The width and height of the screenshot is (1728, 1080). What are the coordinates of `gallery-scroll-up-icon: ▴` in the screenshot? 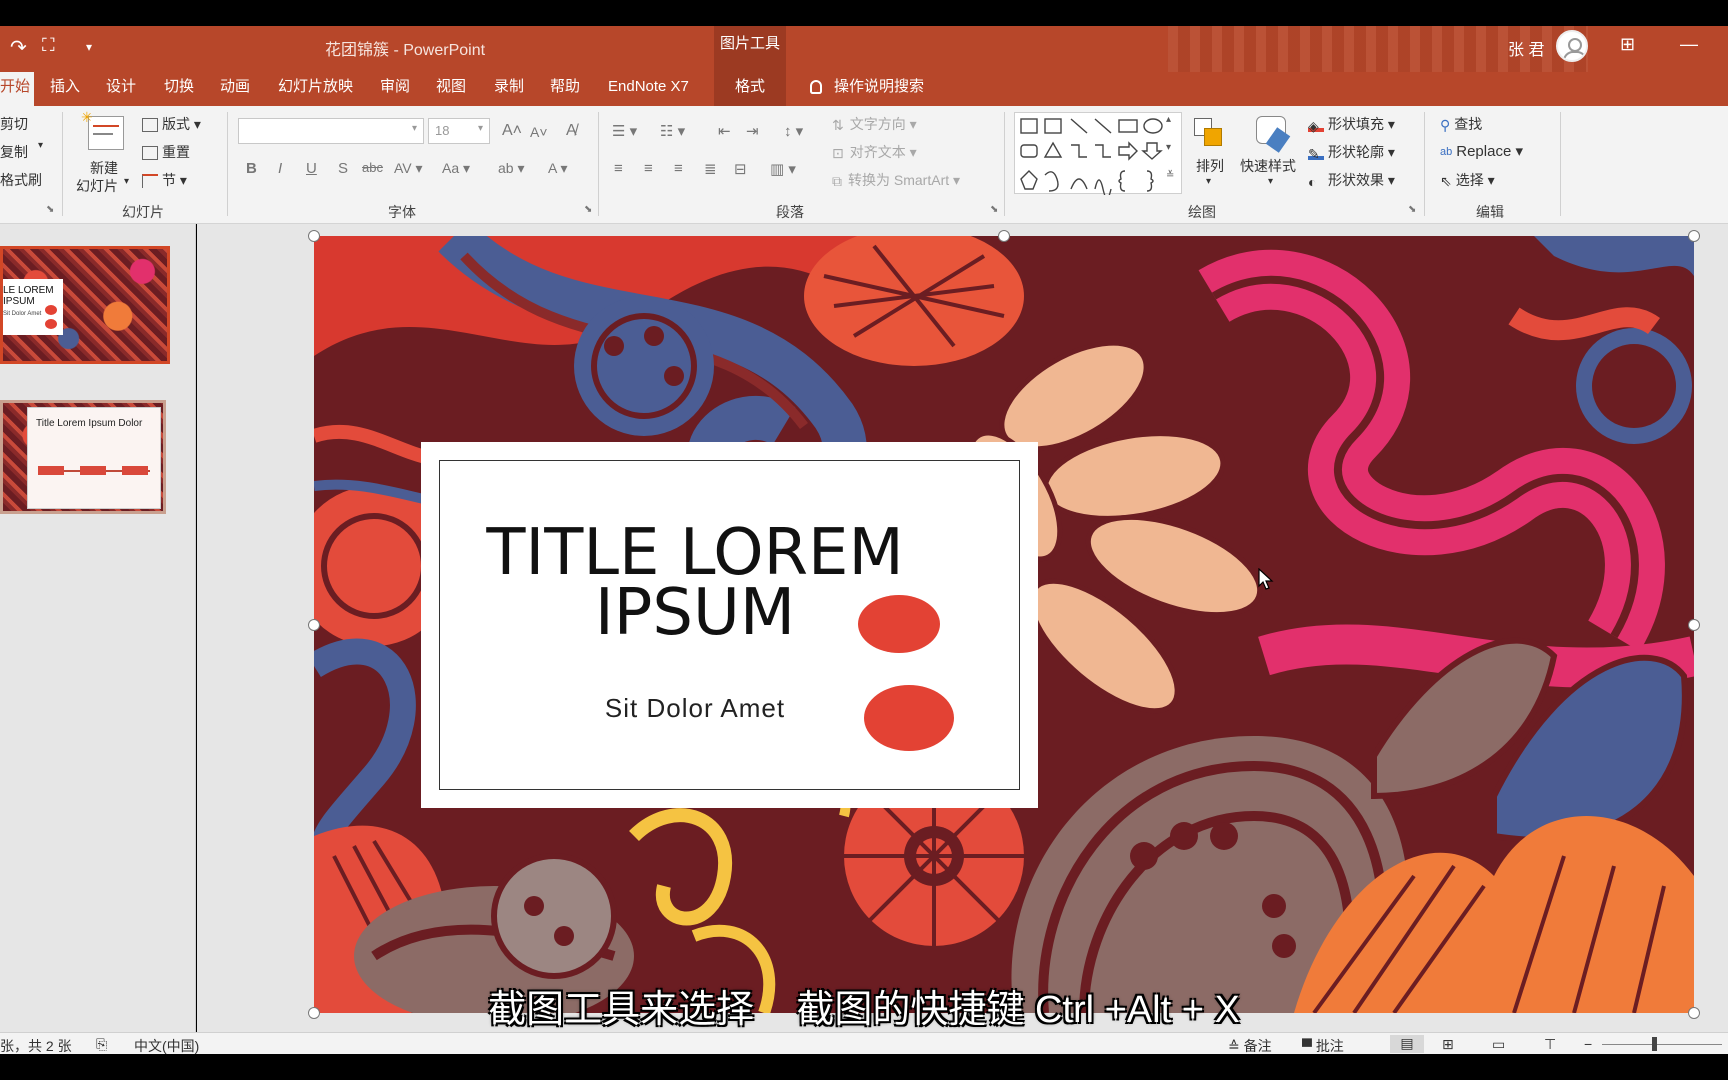 It's located at (1168, 119).